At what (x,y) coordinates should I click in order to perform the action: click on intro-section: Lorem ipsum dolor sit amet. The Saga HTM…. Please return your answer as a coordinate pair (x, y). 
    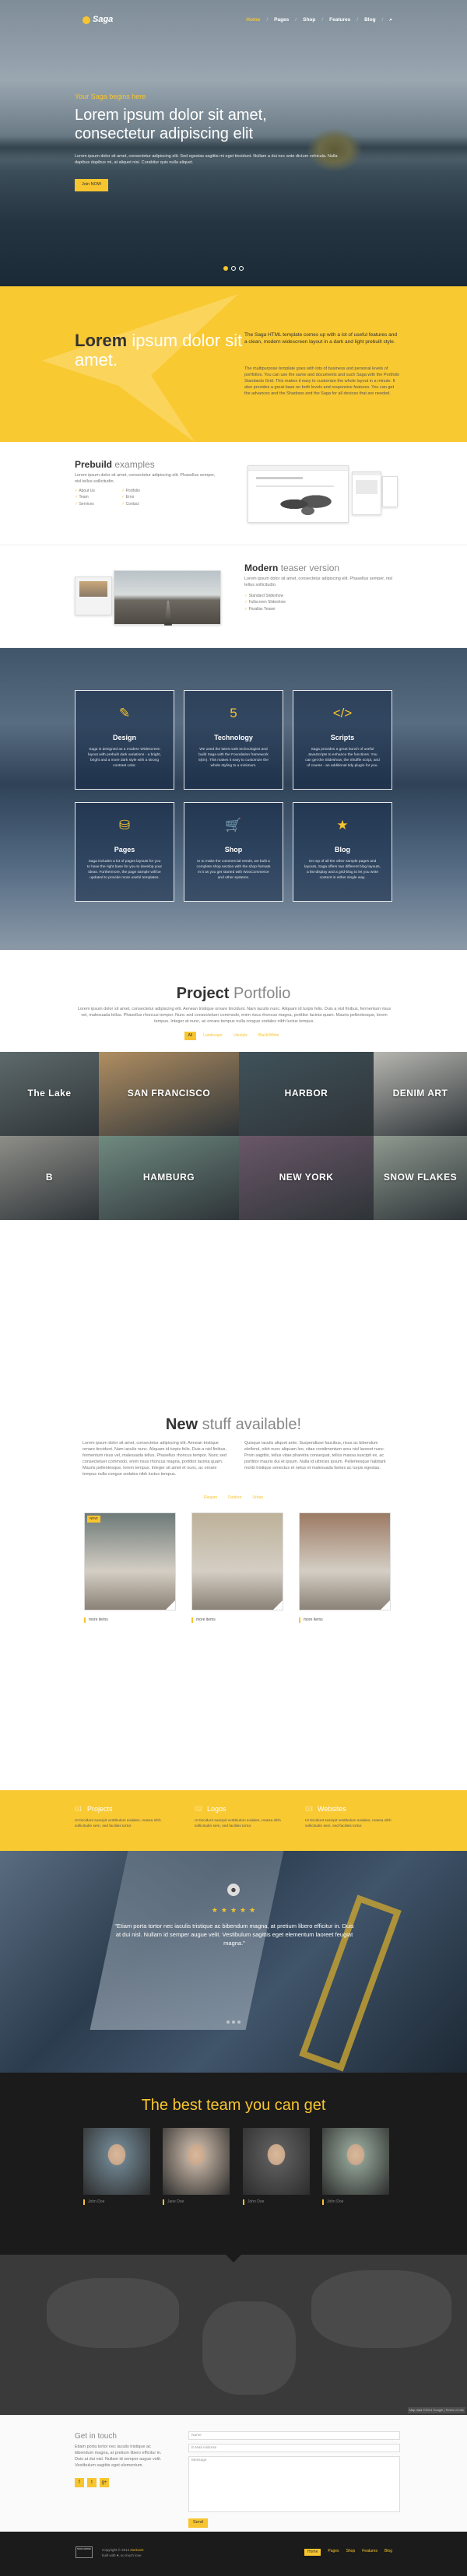
    Looking at the image, I should click on (233, 364).